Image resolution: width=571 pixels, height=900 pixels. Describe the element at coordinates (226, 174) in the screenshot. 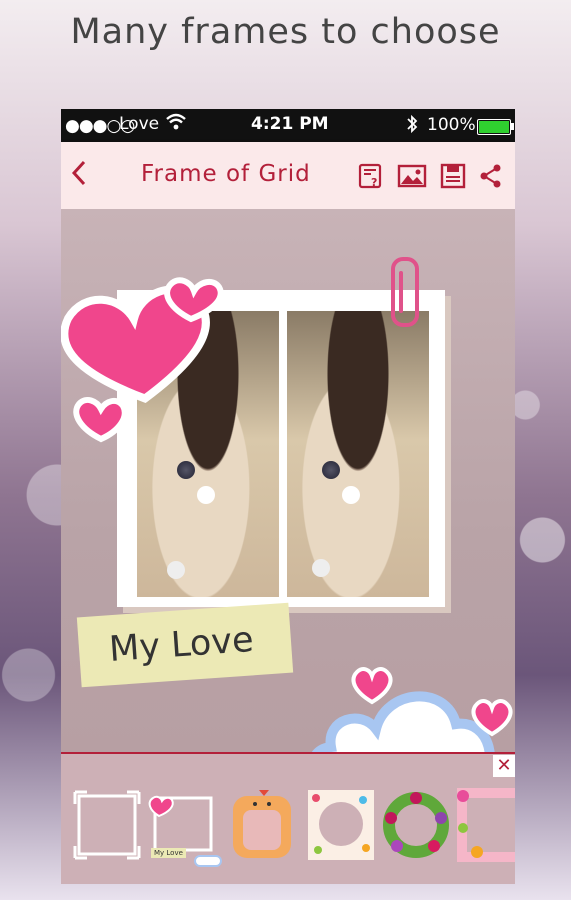

I see `page-title: Frame of Grid` at that location.